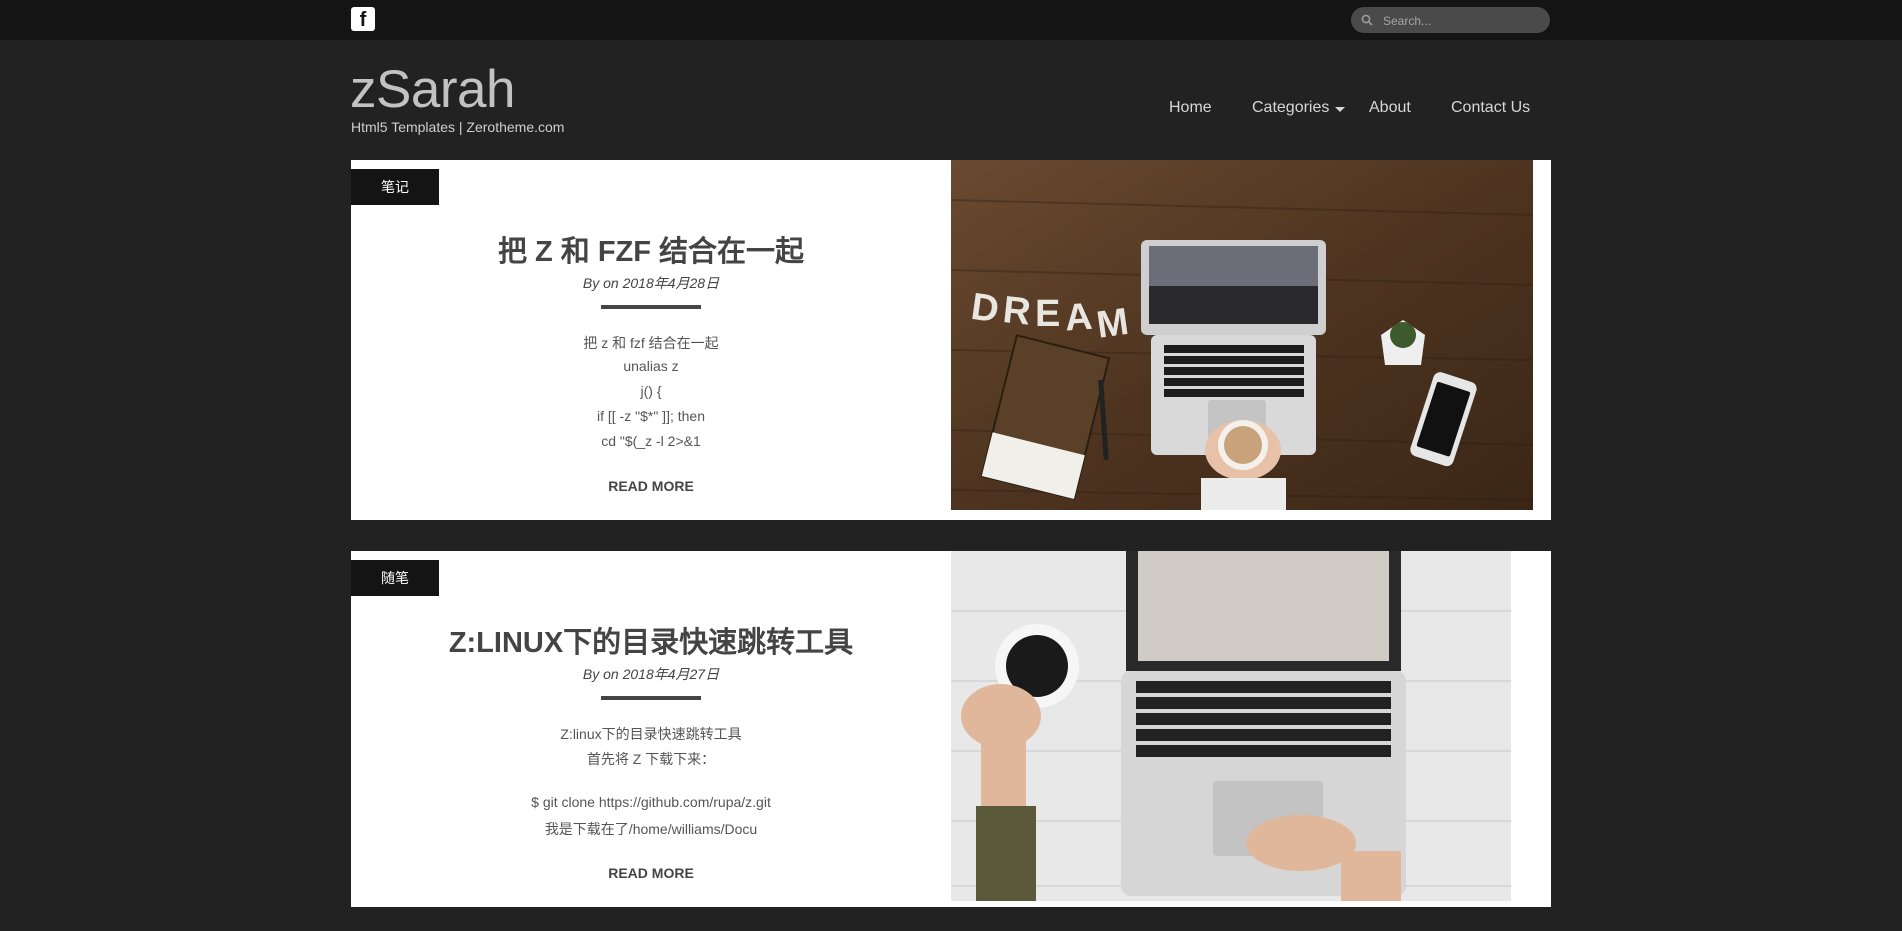 The width and height of the screenshot is (1902, 931). What do you see at coordinates (651, 366) in the screenshot?
I see `excerpt-line: unalias z` at bounding box center [651, 366].